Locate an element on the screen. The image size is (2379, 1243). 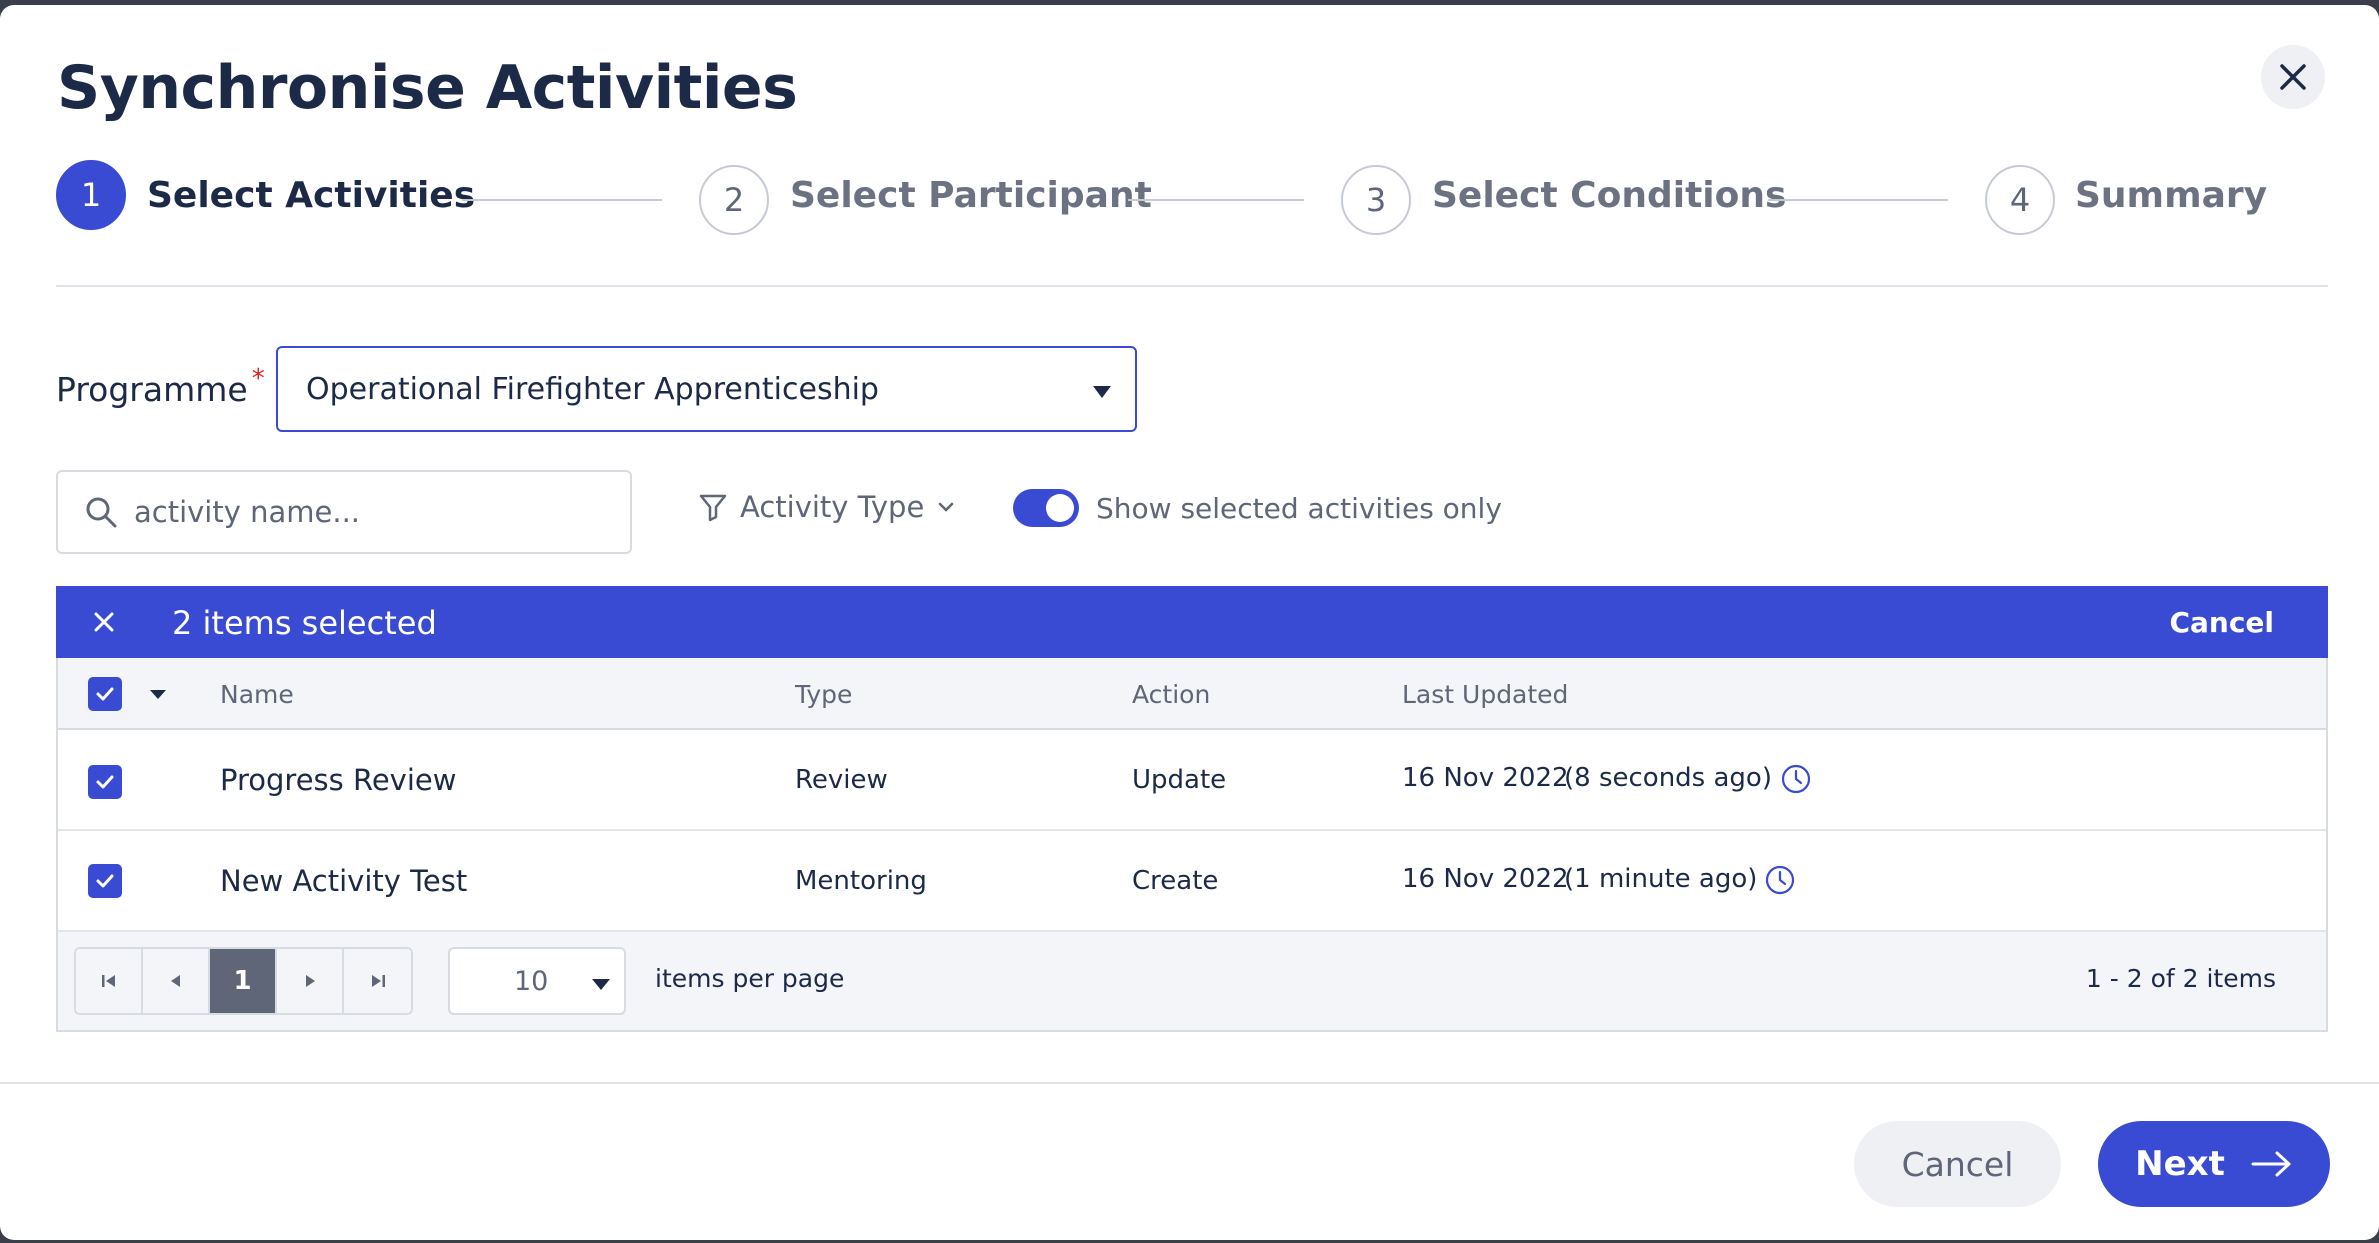
first-page-button is located at coordinates (109, 981).